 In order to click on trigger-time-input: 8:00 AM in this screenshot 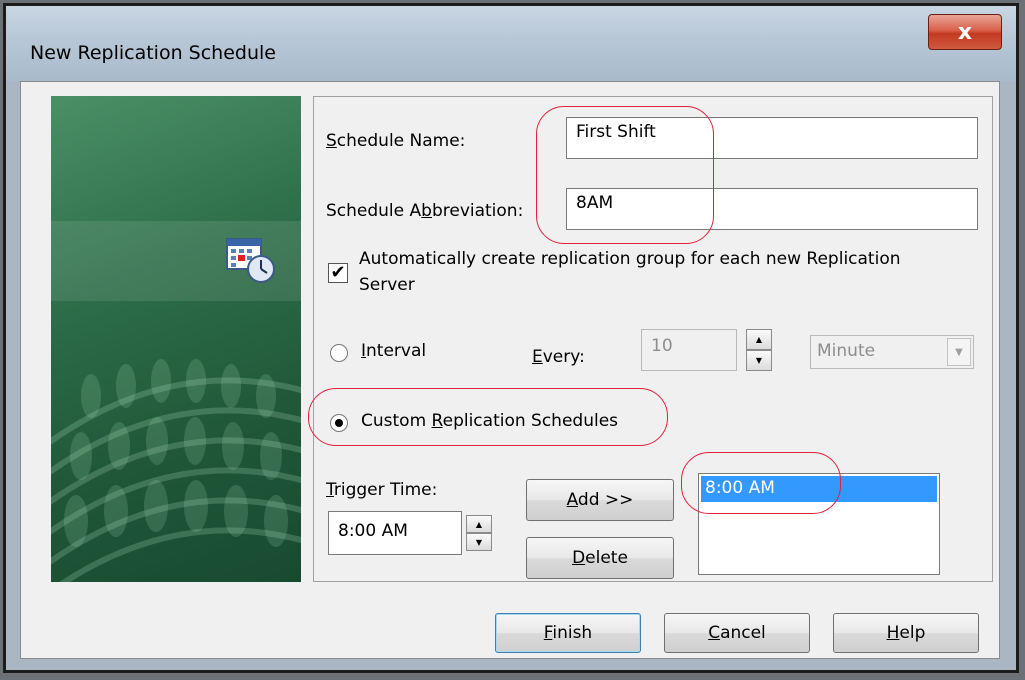, I will do `click(395, 533)`.